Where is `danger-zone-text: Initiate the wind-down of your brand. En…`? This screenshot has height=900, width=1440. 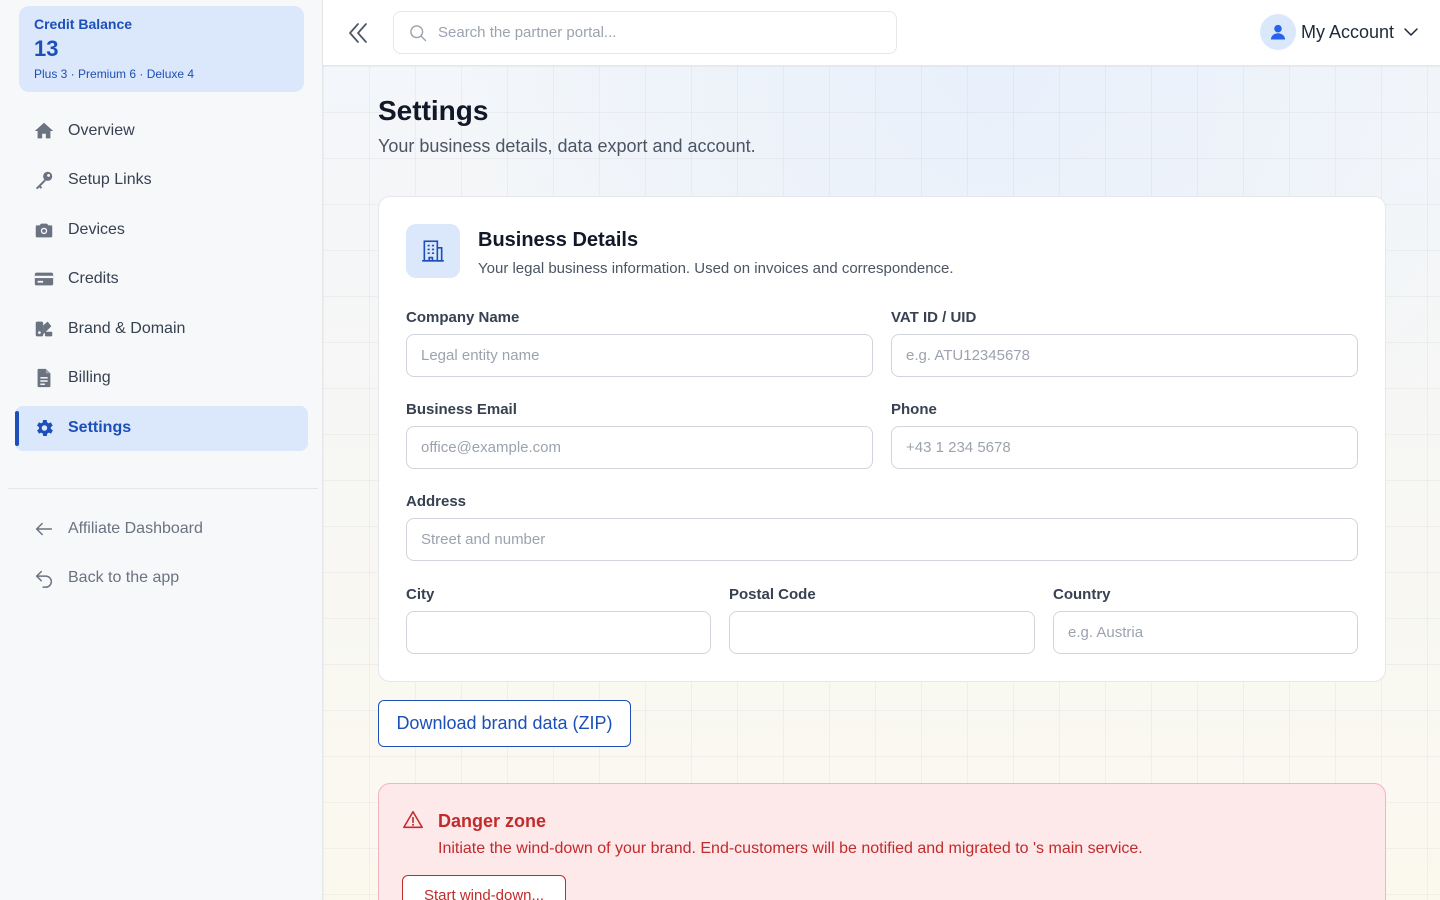 danger-zone-text: Initiate the wind-down of your brand. En… is located at coordinates (790, 848).